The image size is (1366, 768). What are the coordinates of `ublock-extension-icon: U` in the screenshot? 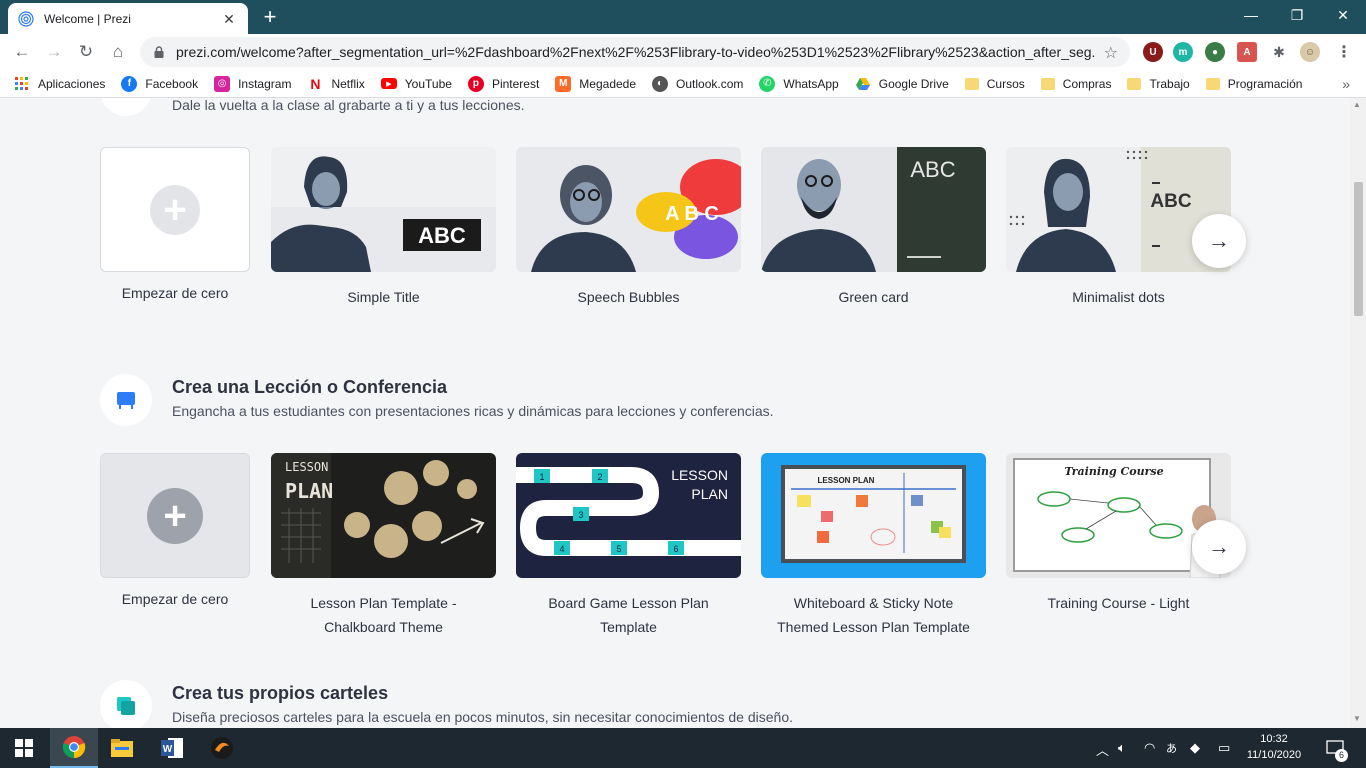 It's located at (1153, 52).